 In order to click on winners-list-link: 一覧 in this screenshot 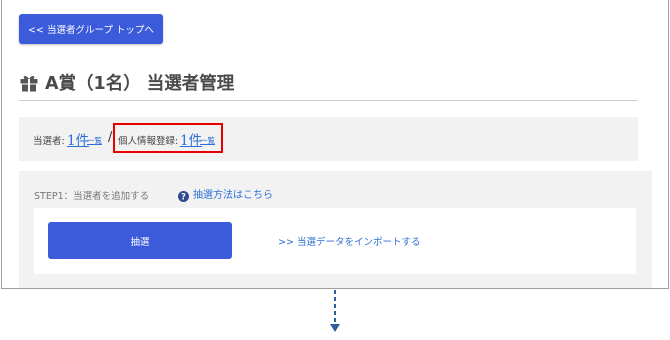, I will do `click(94, 140)`.